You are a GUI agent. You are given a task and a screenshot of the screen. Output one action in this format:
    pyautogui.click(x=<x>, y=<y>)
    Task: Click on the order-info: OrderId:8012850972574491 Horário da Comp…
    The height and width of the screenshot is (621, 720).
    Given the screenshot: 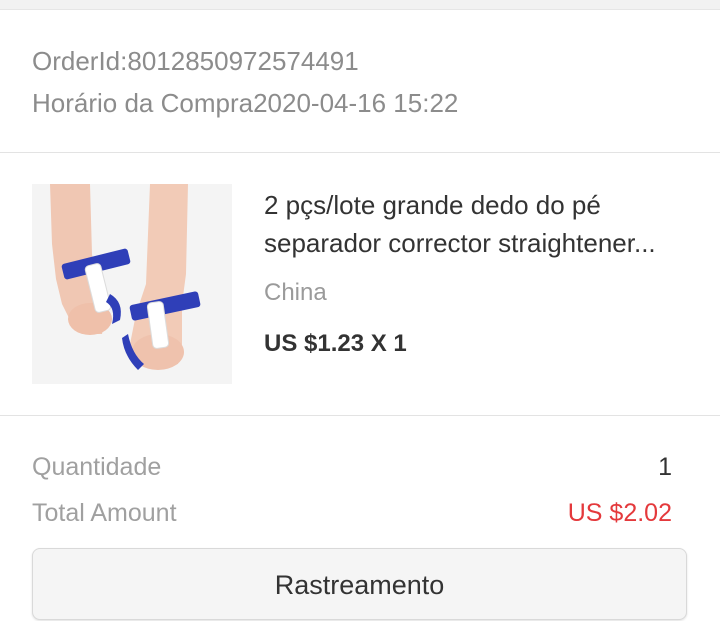 What is the action you would take?
    pyautogui.click(x=245, y=82)
    